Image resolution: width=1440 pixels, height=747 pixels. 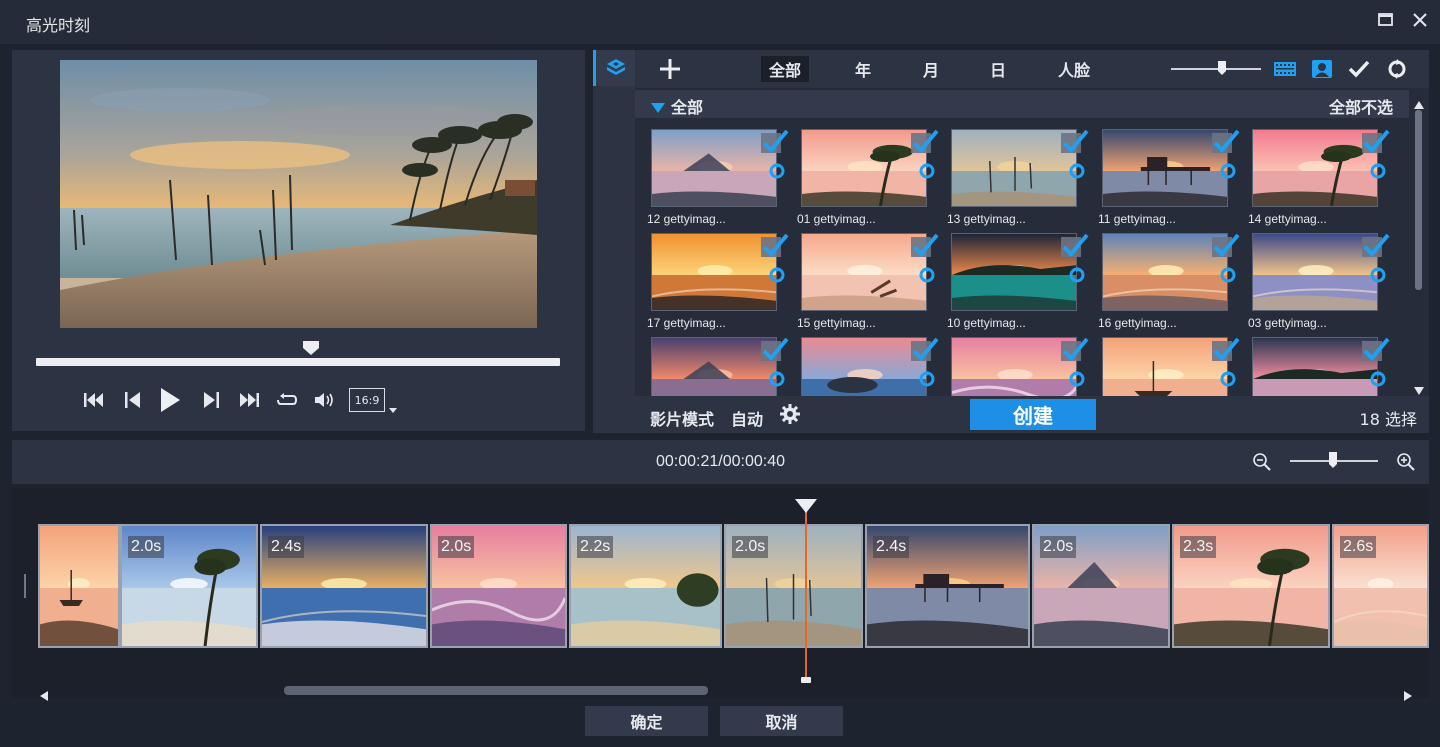 What do you see at coordinates (790, 414) in the screenshot?
I see `gear-icon` at bounding box center [790, 414].